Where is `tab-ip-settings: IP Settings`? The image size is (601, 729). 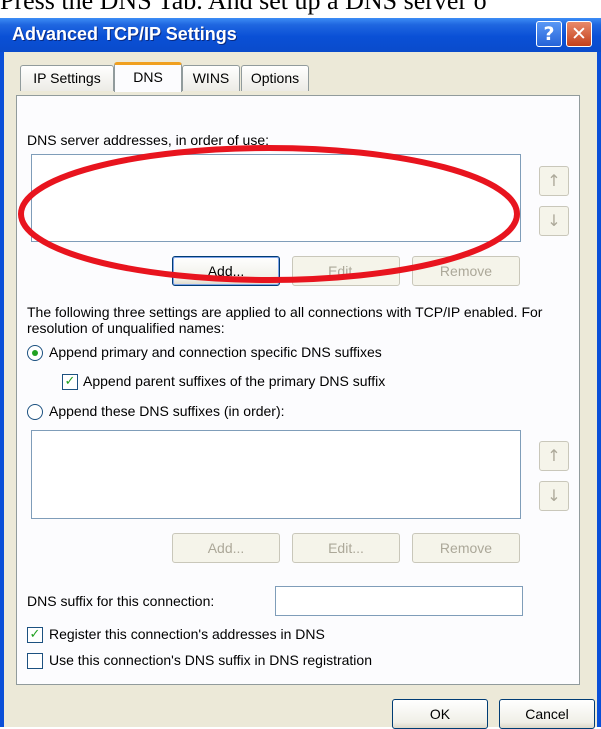 tab-ip-settings: IP Settings is located at coordinates (67, 78).